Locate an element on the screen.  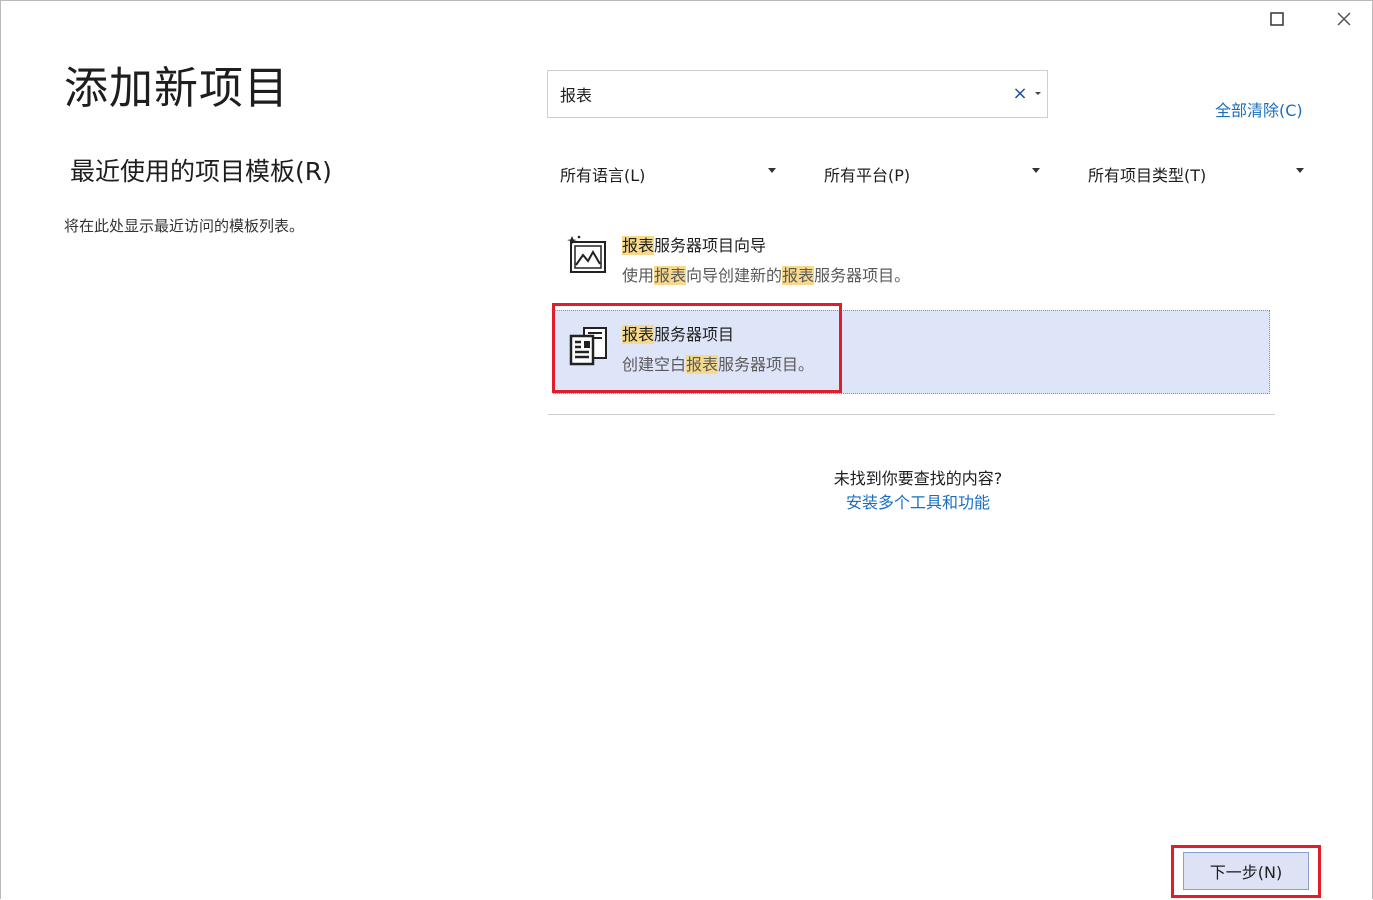
maximize-icon is located at coordinates (1277, 19).